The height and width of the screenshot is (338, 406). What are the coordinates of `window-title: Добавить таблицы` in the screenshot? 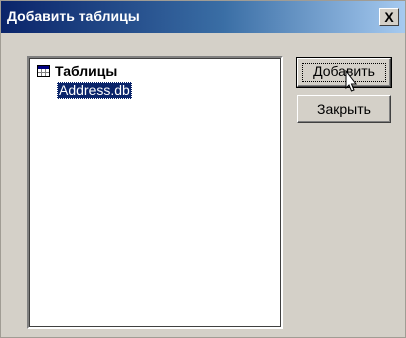 It's located at (73, 16).